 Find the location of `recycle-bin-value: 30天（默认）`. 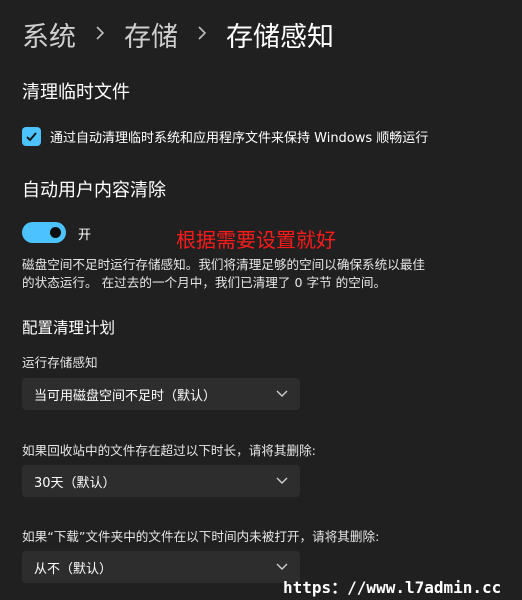

recycle-bin-value: 30天（默认） is located at coordinates (75, 483).